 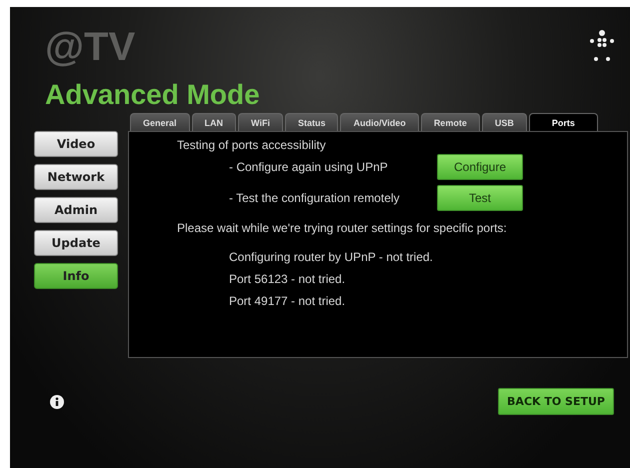 What do you see at coordinates (90, 47) in the screenshot?
I see `brand-logo: @TV` at bounding box center [90, 47].